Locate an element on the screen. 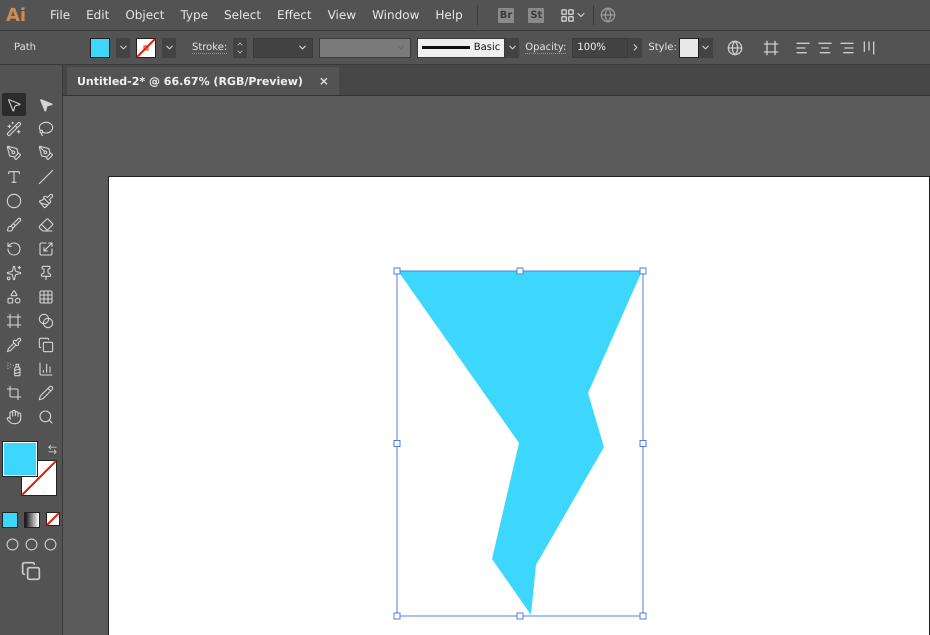 The height and width of the screenshot is (635, 930). app-launch-button: St is located at coordinates (536, 15).